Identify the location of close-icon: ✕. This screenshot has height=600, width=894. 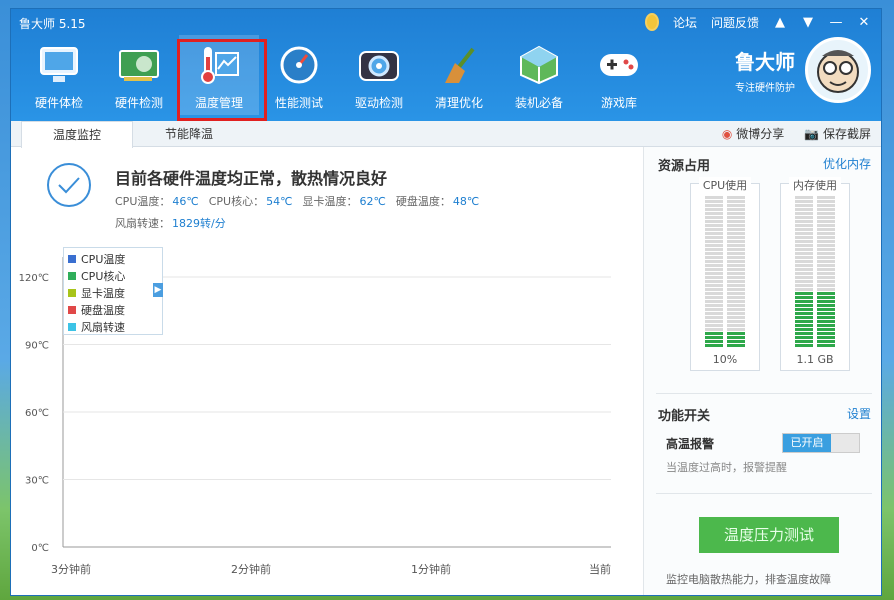
(864, 22).